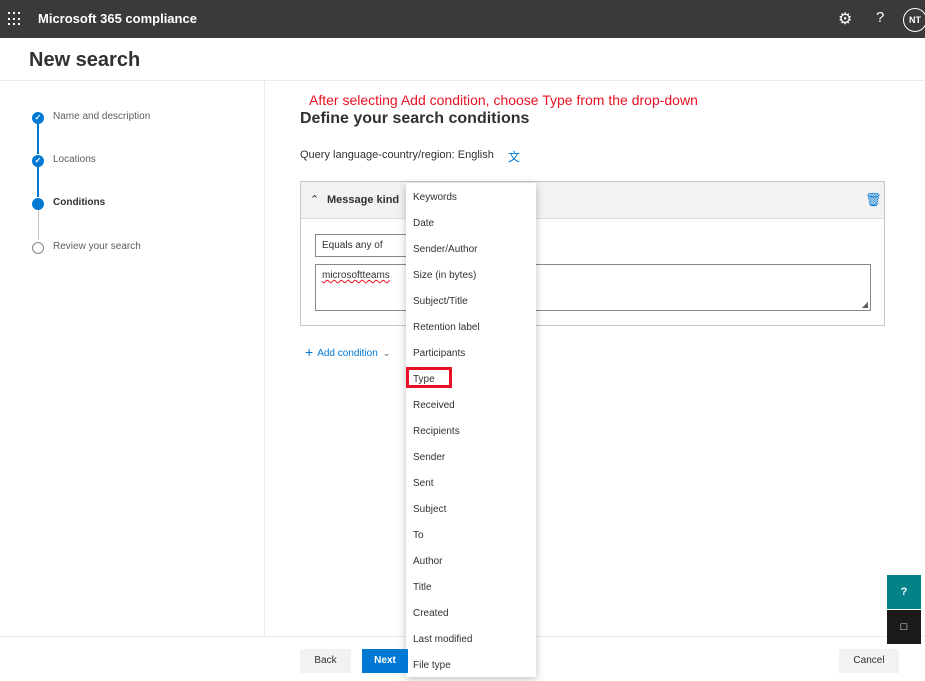 Image resolution: width=925 pixels, height=681 pixels. I want to click on operator-select: Equals any of, so click(365, 245).